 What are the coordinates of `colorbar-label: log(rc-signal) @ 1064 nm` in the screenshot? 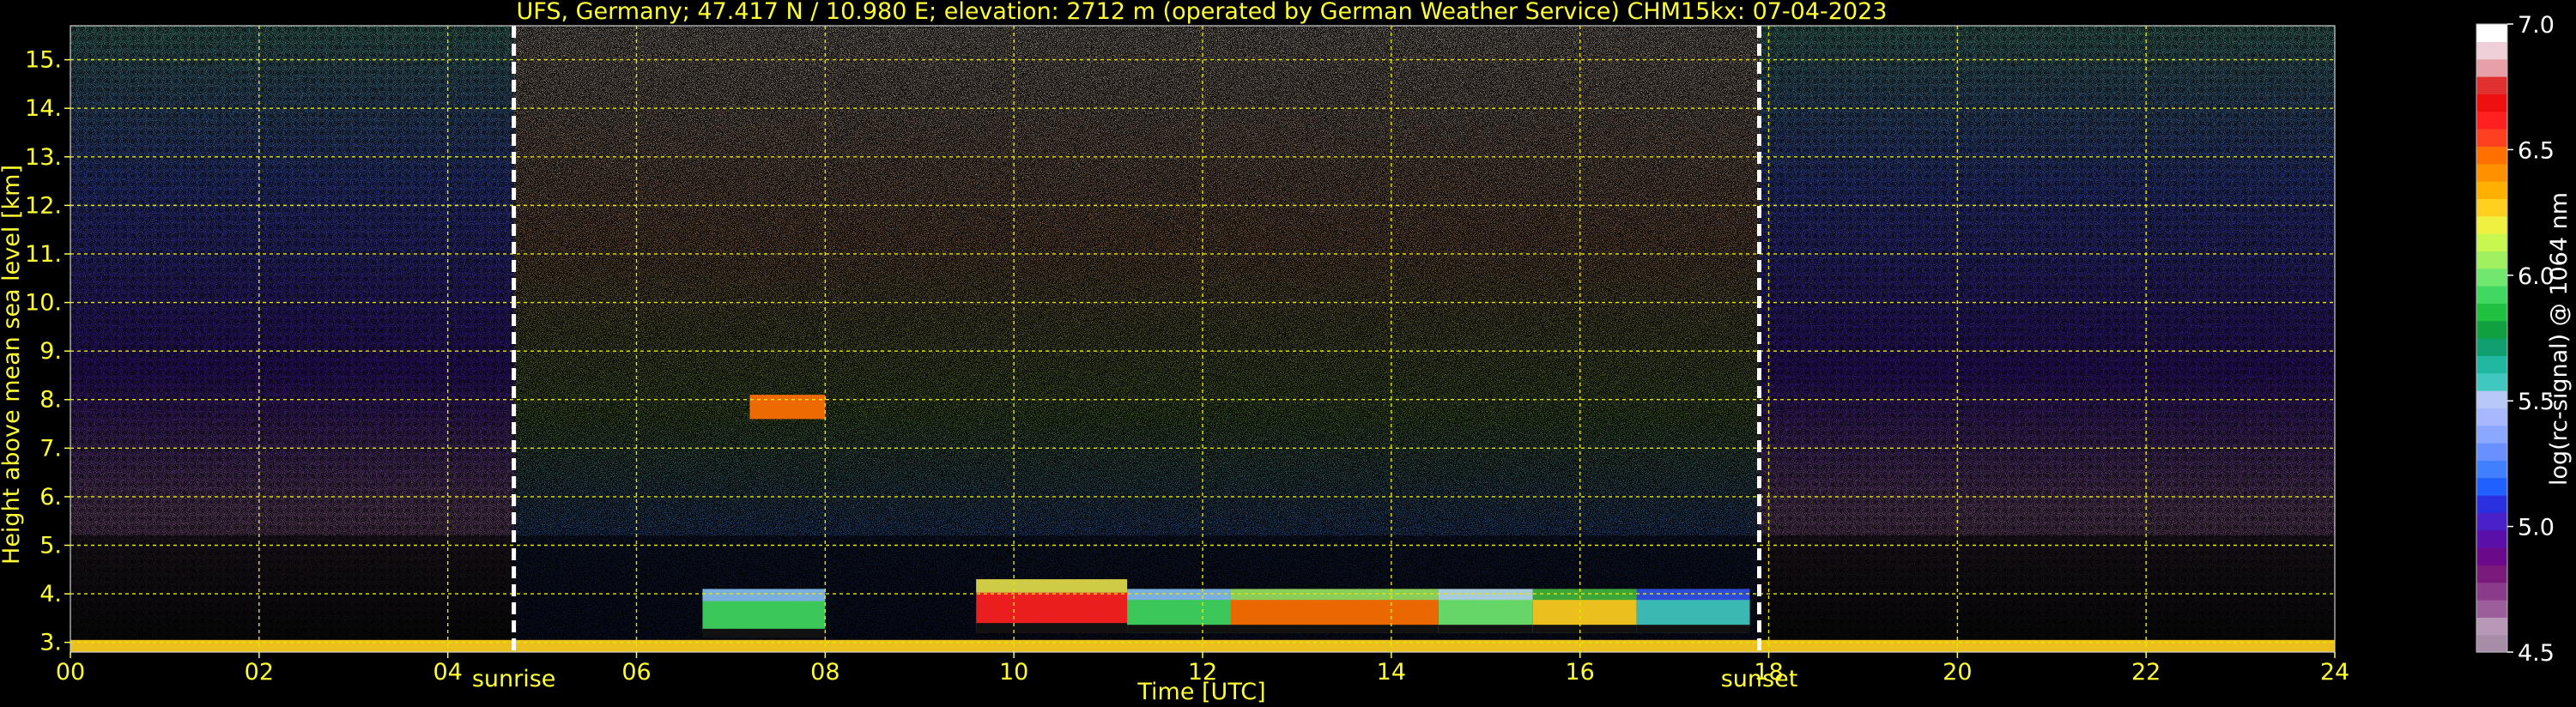 It's located at (2559, 339).